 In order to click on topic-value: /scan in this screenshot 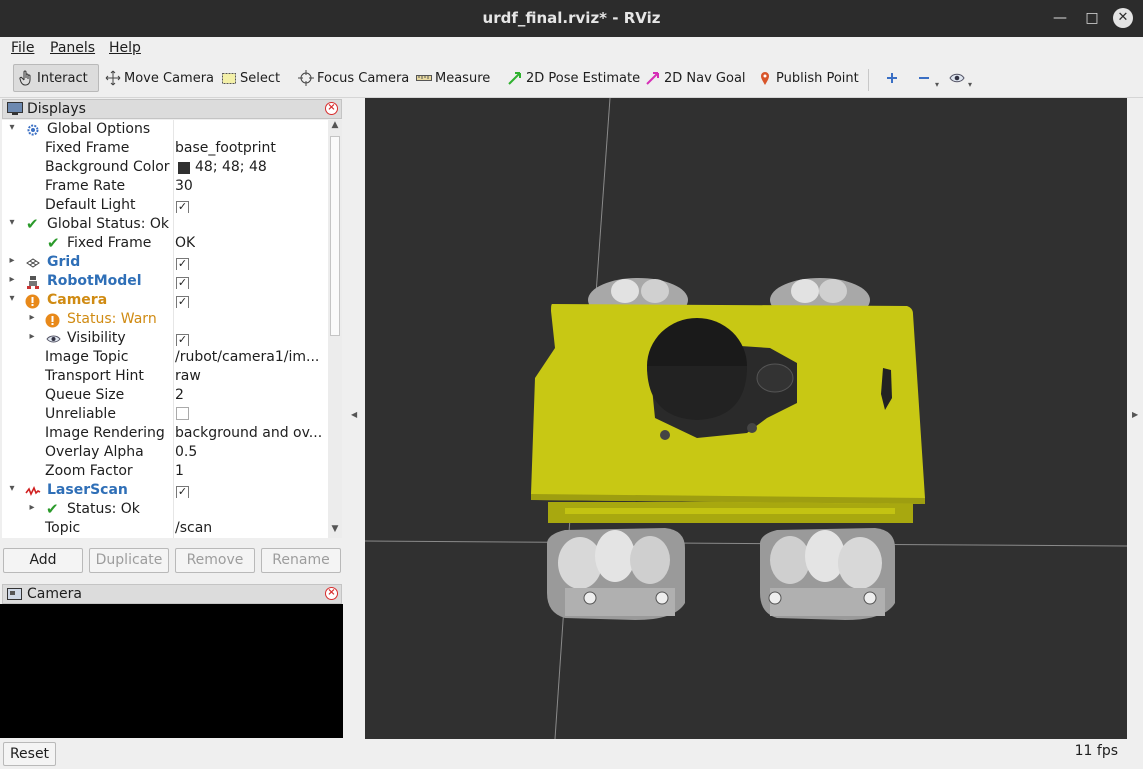, I will do `click(193, 528)`.